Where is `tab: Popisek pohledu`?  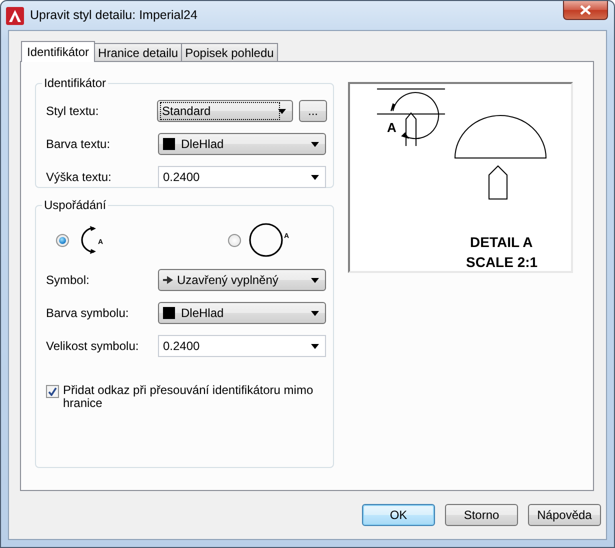
tab: Popisek pohledu is located at coordinates (229, 52).